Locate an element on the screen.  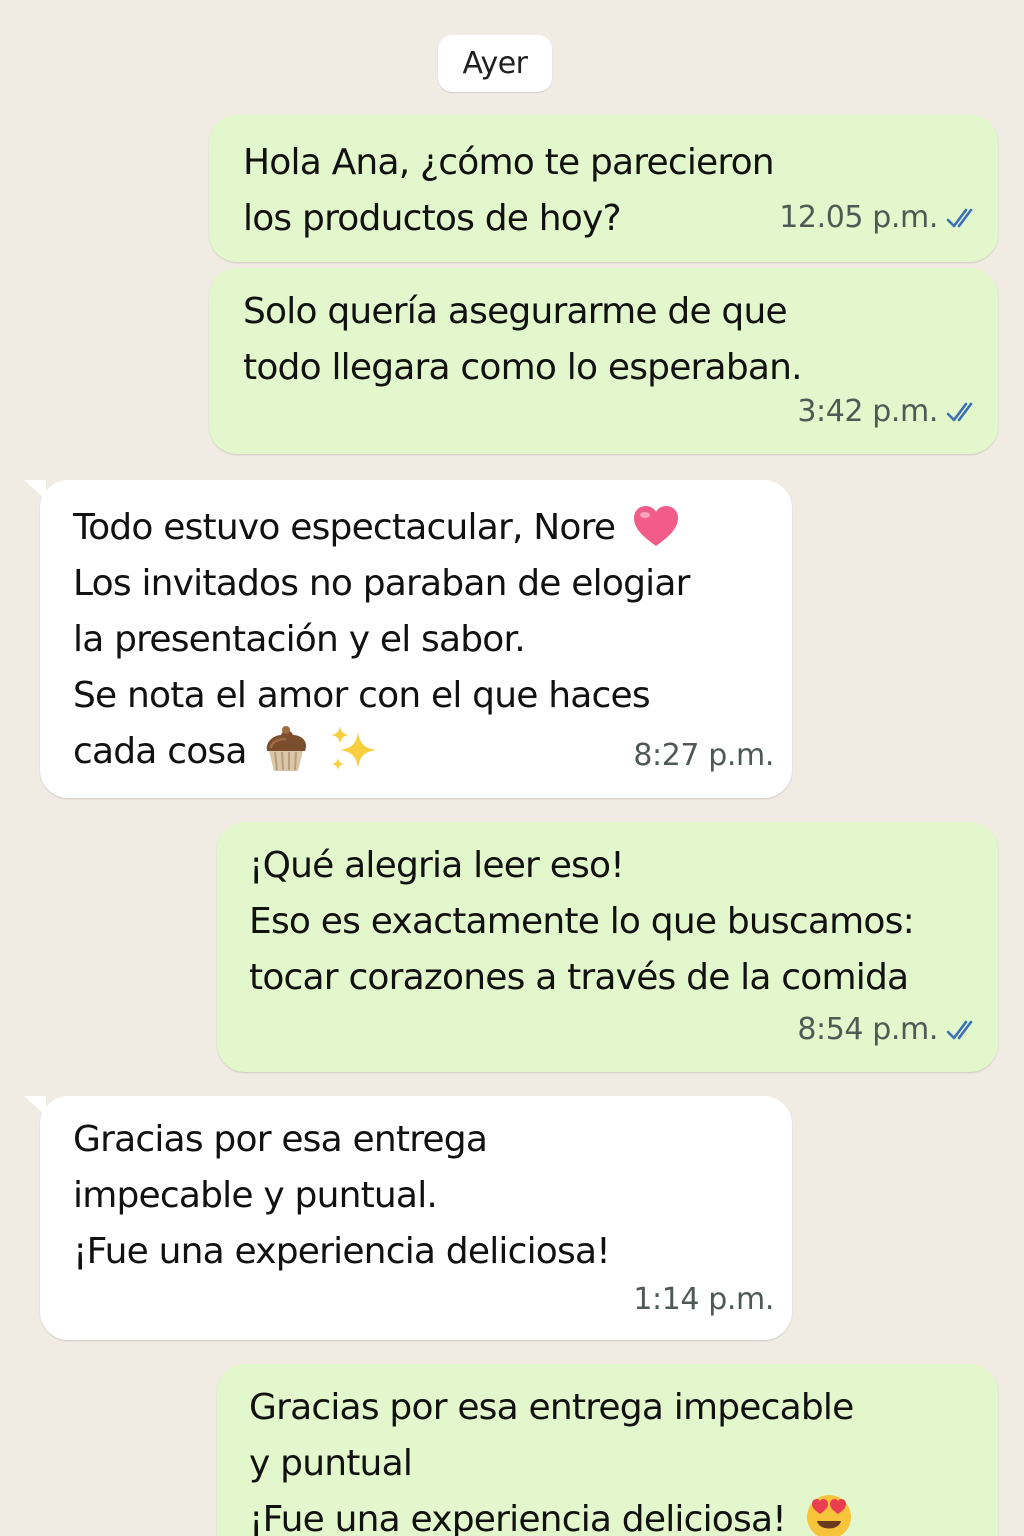
message-text-line: Los invitados no paraban de elogiar is located at coordinates (381, 583).